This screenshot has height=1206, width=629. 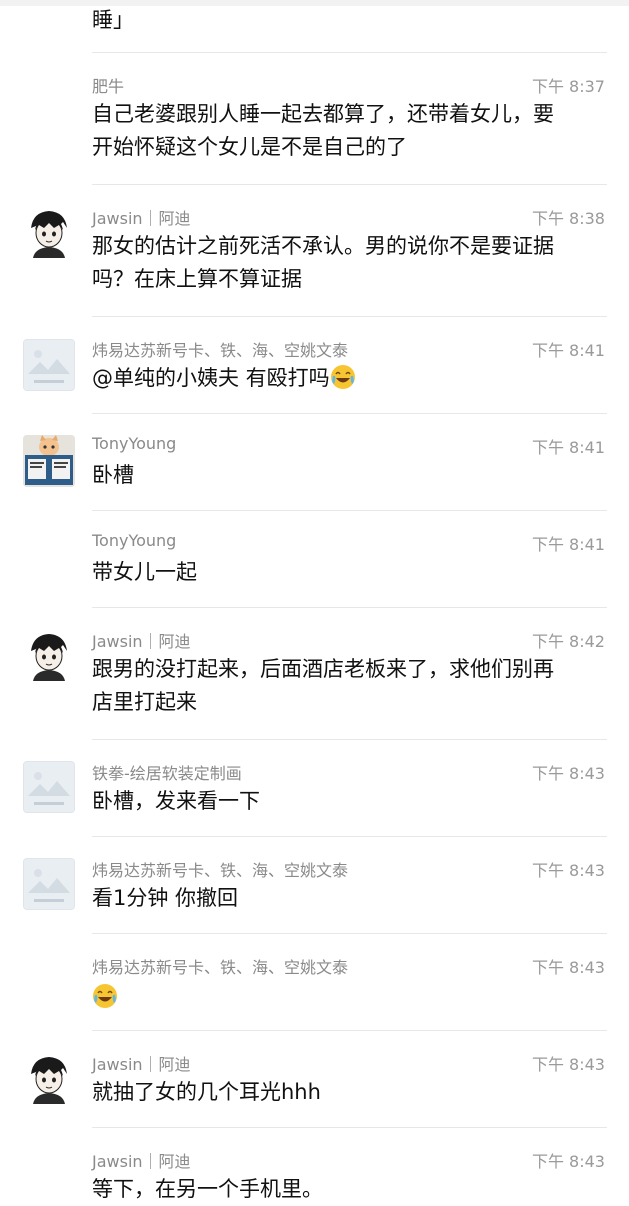 What do you see at coordinates (113, 20) in the screenshot?
I see `message-text: 睡」` at bounding box center [113, 20].